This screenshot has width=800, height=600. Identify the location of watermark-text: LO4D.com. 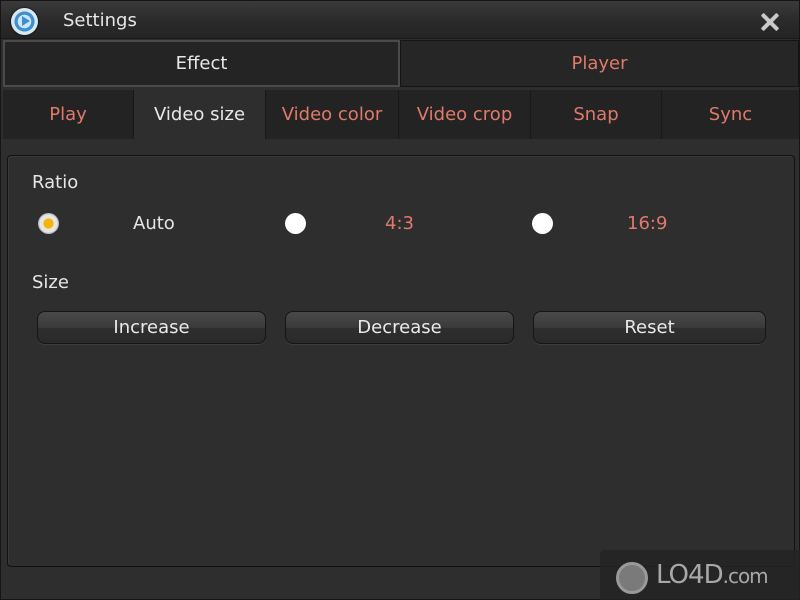
(712, 575).